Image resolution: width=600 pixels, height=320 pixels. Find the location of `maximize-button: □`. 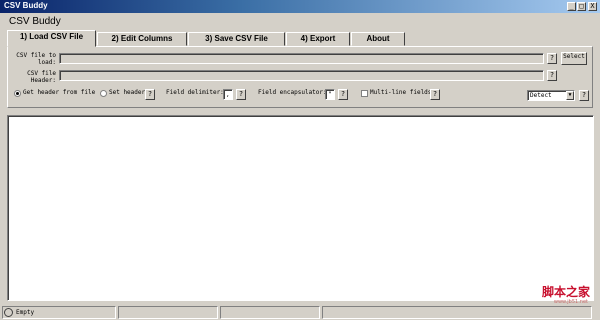

maximize-button: □ is located at coordinates (581, 6).